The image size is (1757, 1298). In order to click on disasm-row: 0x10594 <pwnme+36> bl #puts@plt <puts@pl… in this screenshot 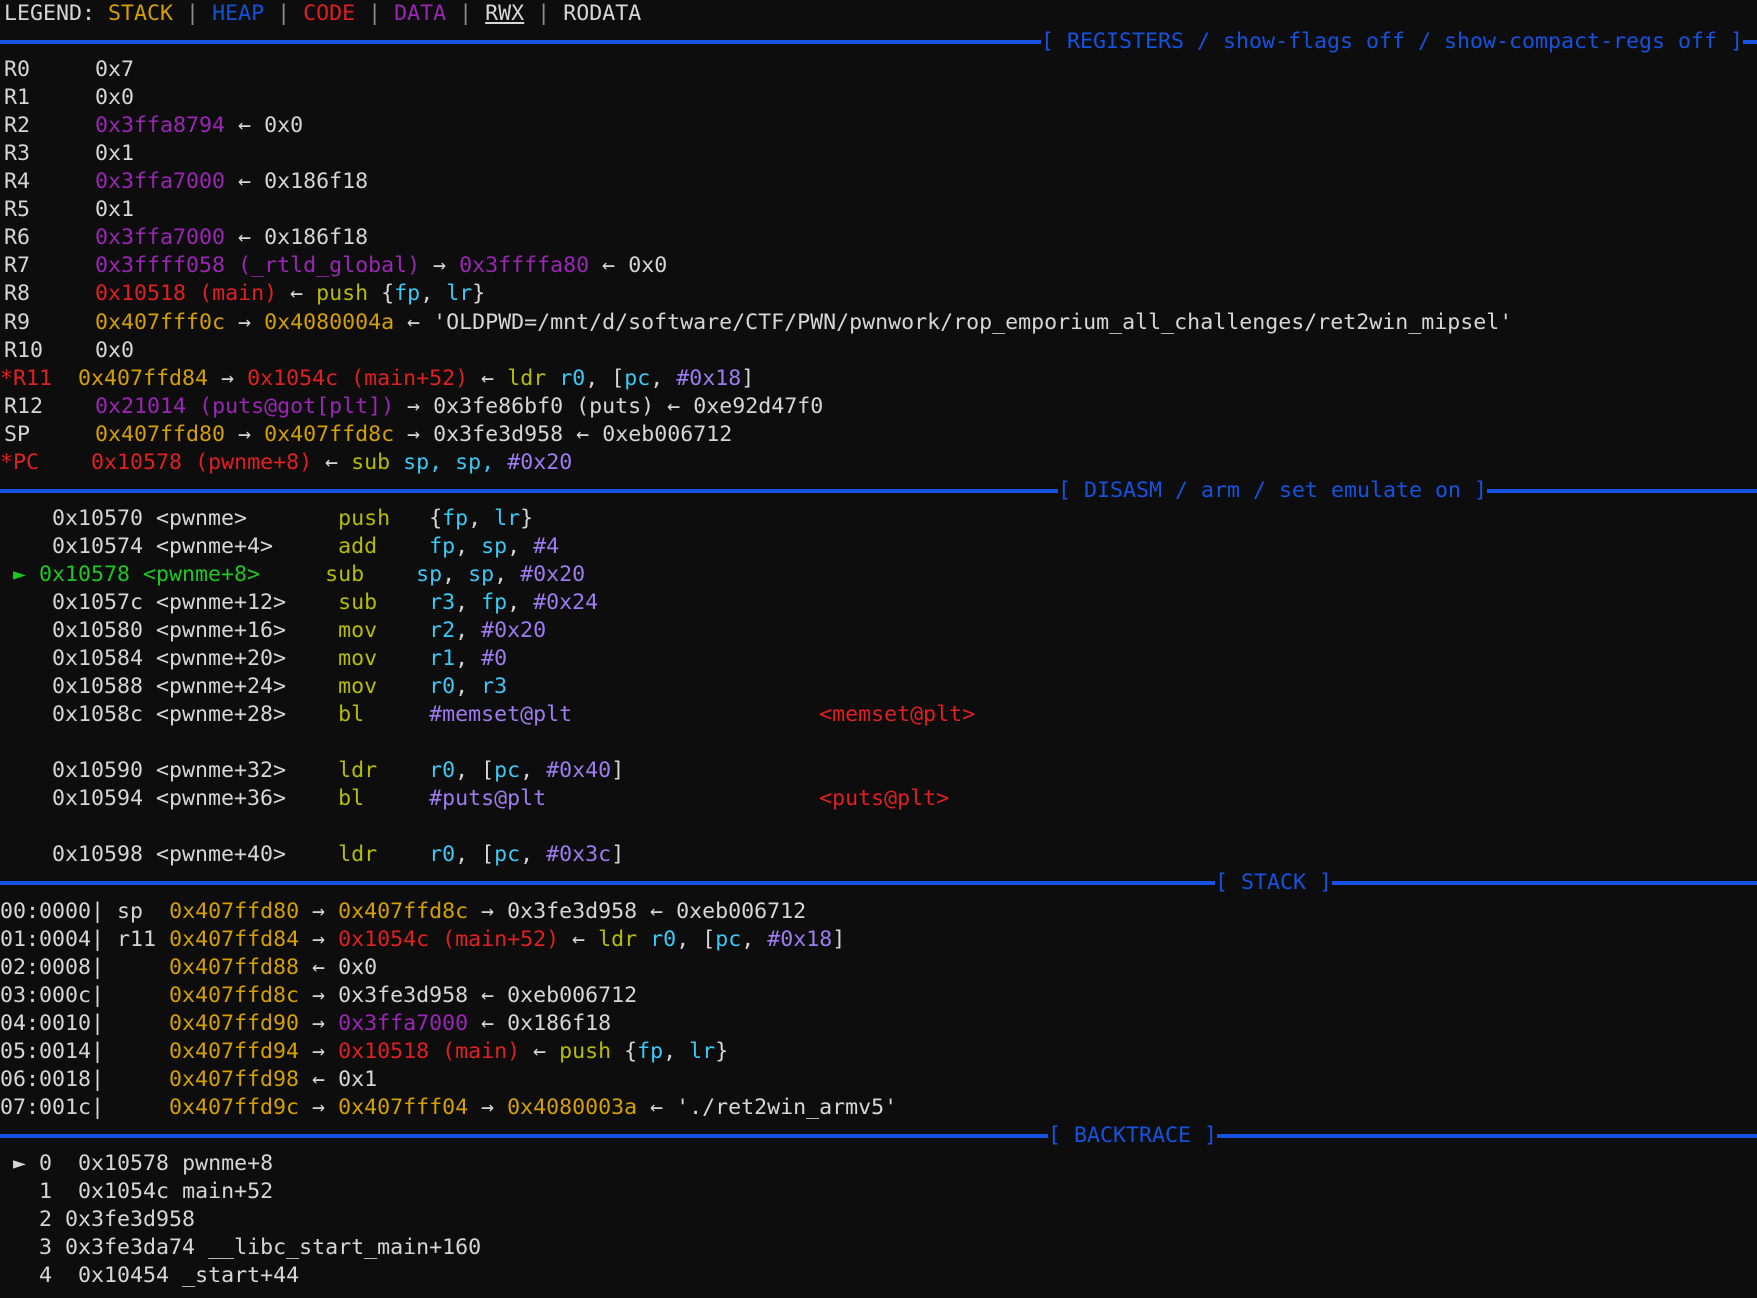, I will do `click(501, 799)`.